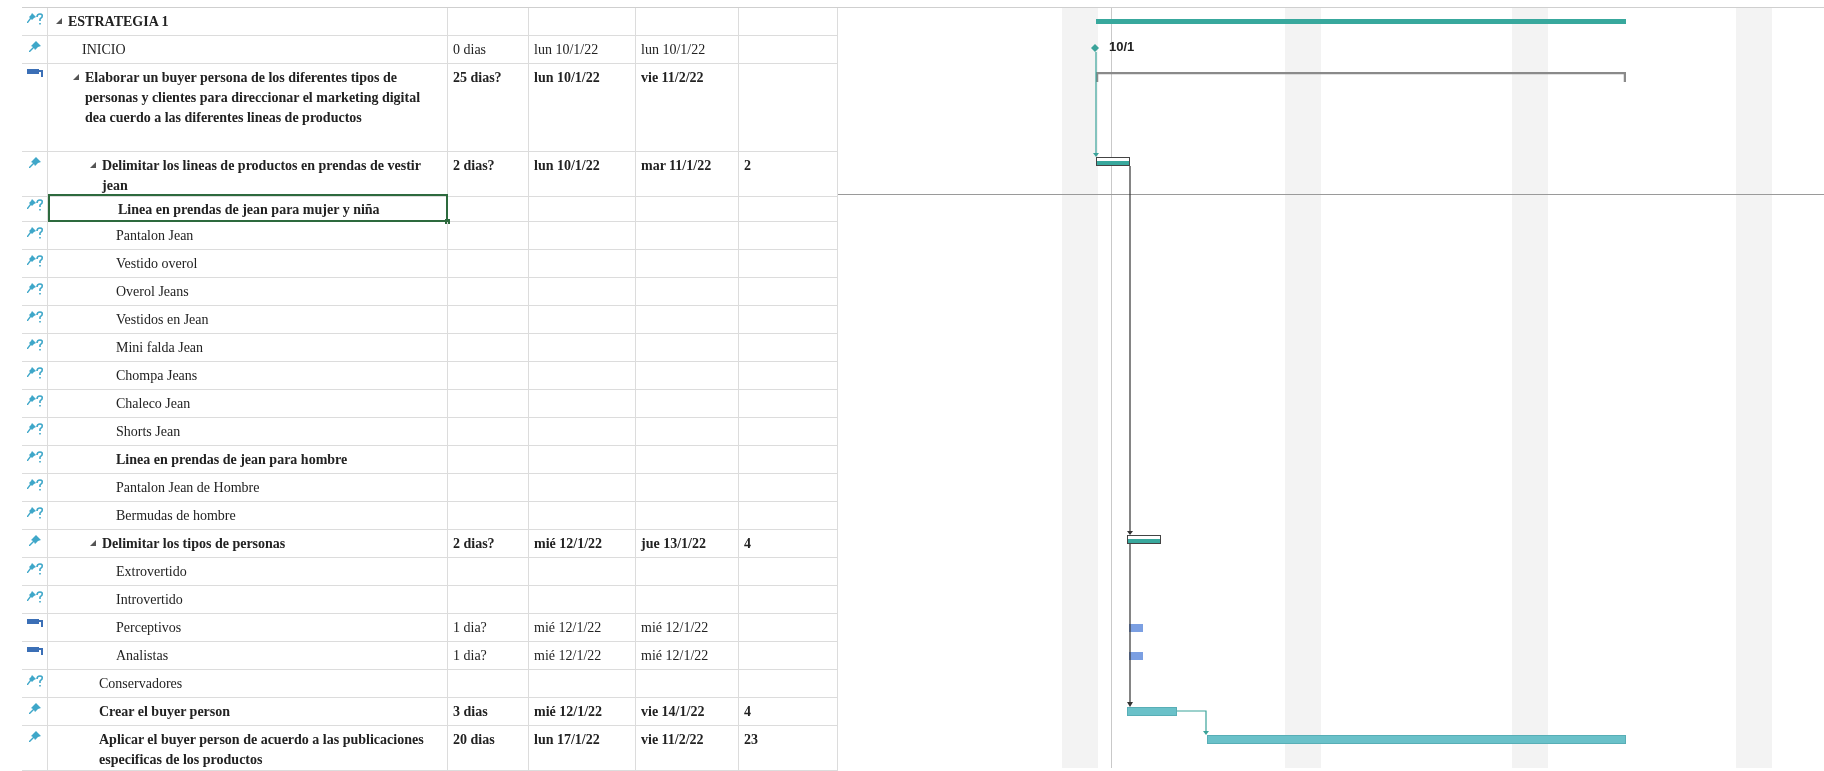 The width and height of the screenshot is (1824, 771). I want to click on task-name-cell: Mini falda Jean, so click(248, 348).